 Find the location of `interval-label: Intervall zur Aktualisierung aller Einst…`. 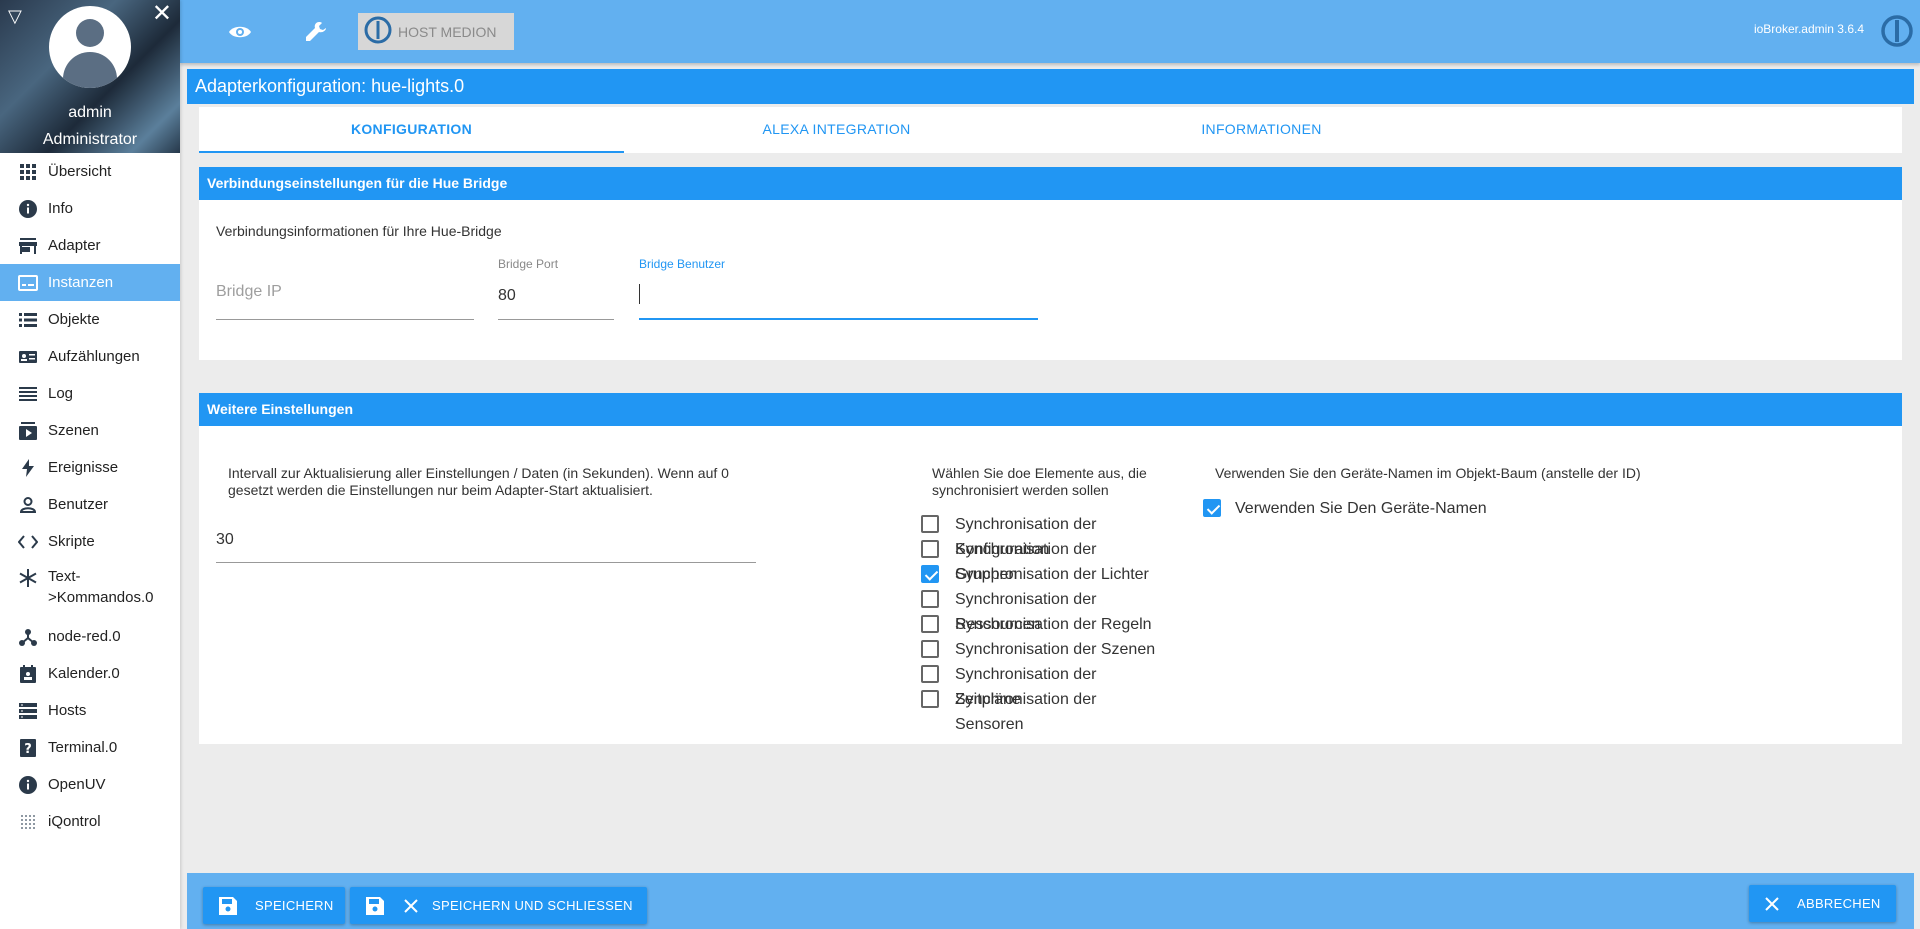

interval-label: Intervall zur Aktualisierung aller Einst… is located at coordinates (478, 481).